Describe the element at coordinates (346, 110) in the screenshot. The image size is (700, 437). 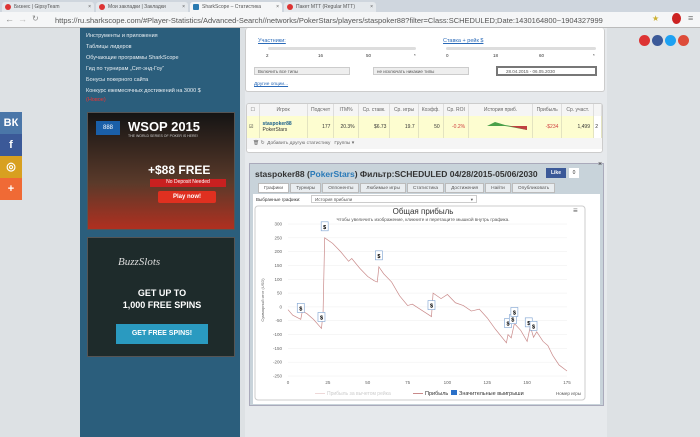
I see `column-header: ITM%` at that location.